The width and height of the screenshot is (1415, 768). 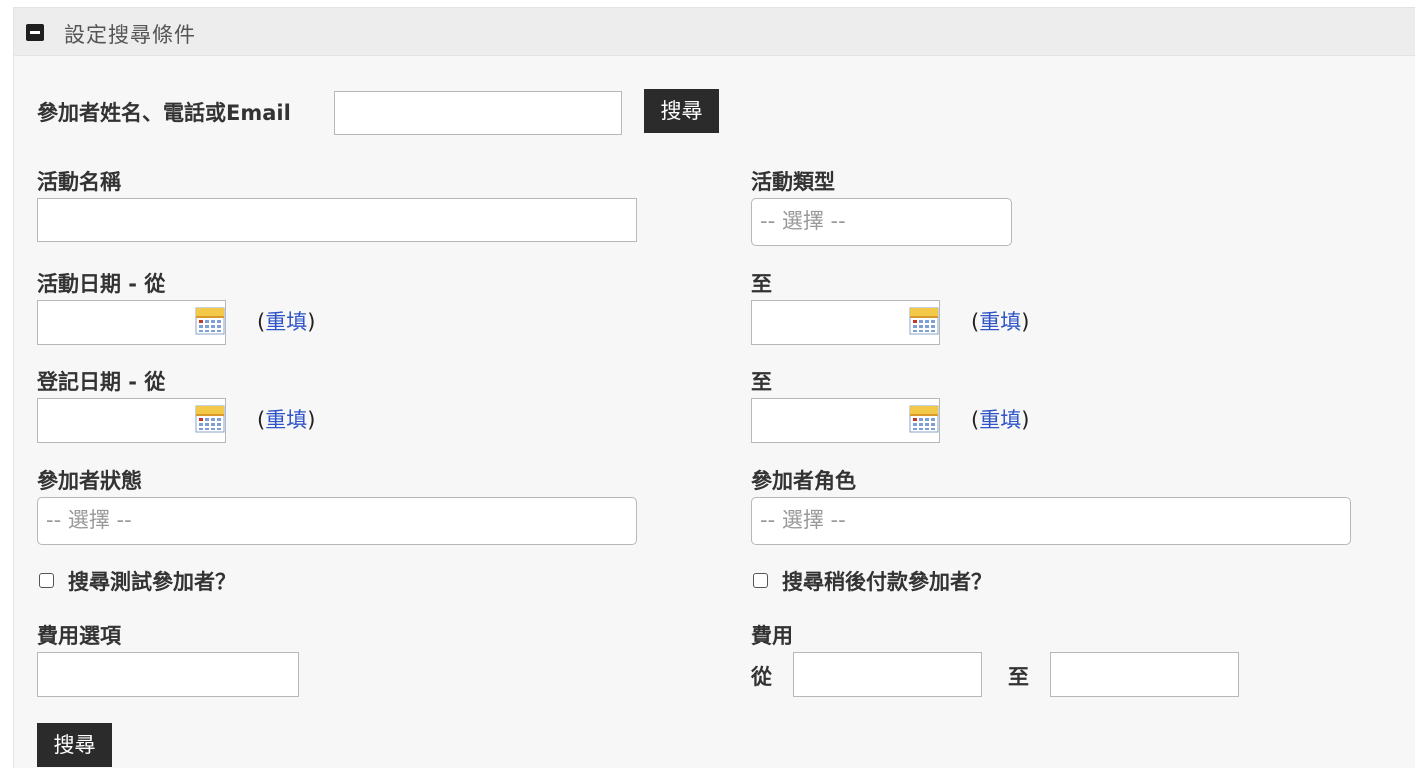 What do you see at coordinates (168, 674) in the screenshot?
I see `fee-option-input` at bounding box center [168, 674].